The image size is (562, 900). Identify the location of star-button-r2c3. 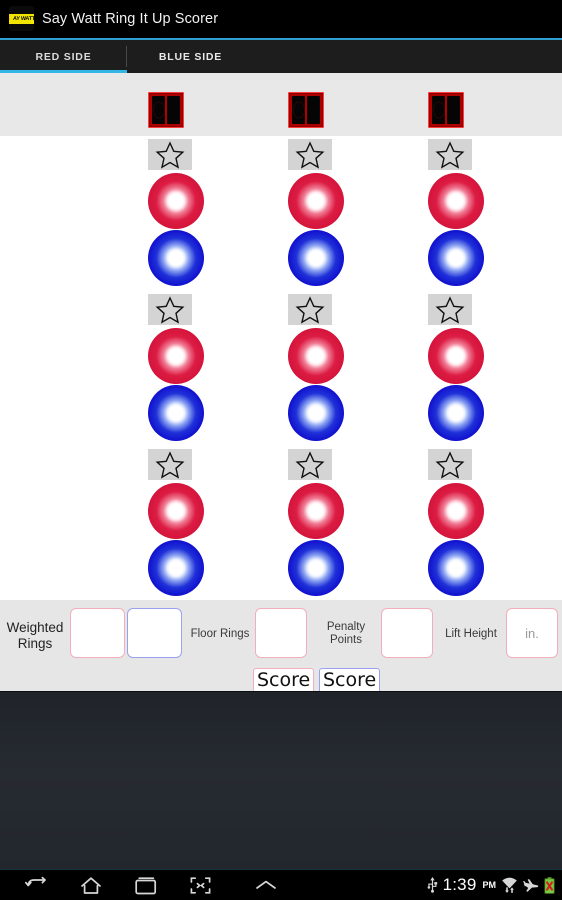
(450, 309).